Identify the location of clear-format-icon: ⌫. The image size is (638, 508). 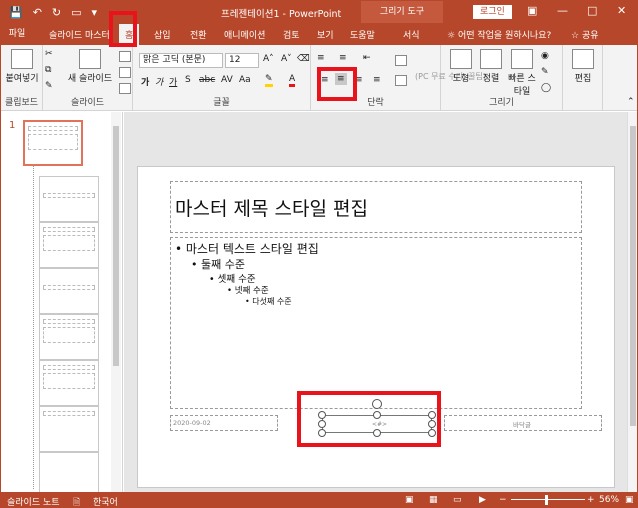
(303, 59).